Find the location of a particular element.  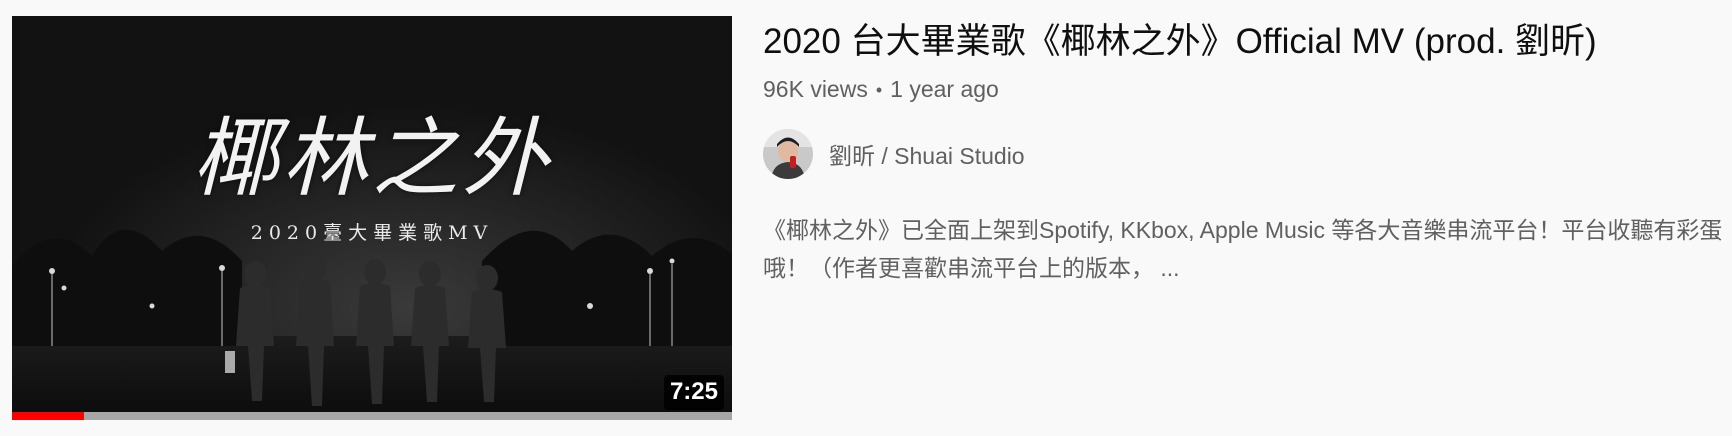

avatar-image is located at coordinates (788, 154).